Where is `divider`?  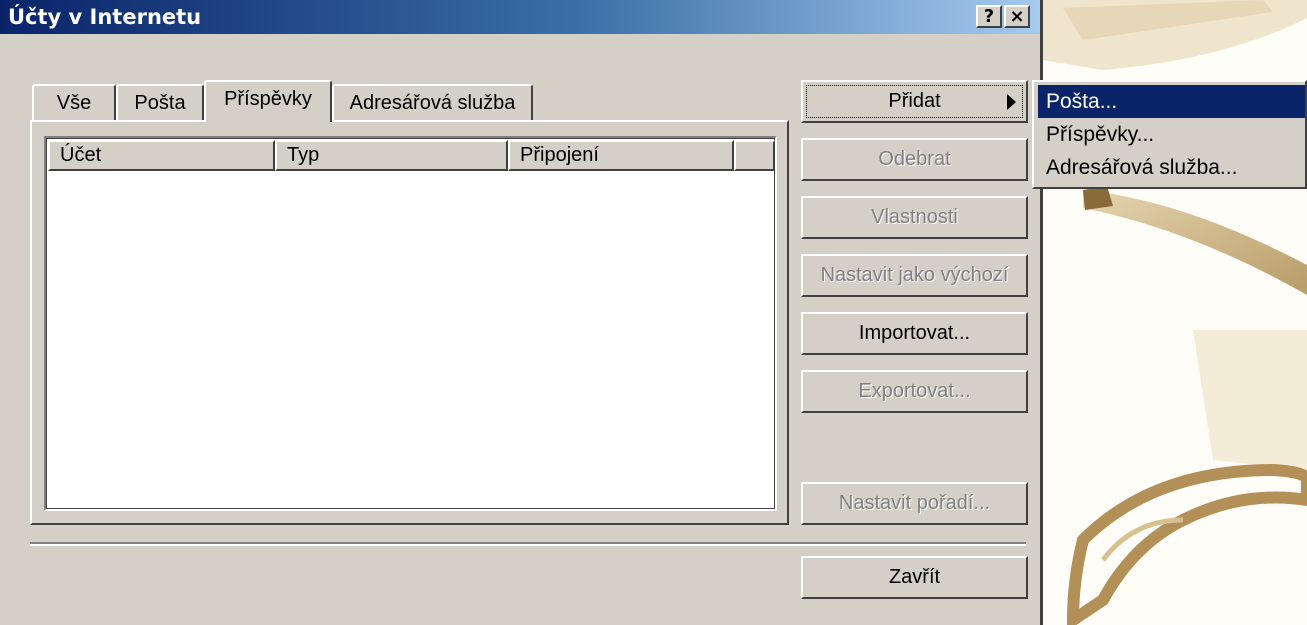
divider is located at coordinates (528, 544).